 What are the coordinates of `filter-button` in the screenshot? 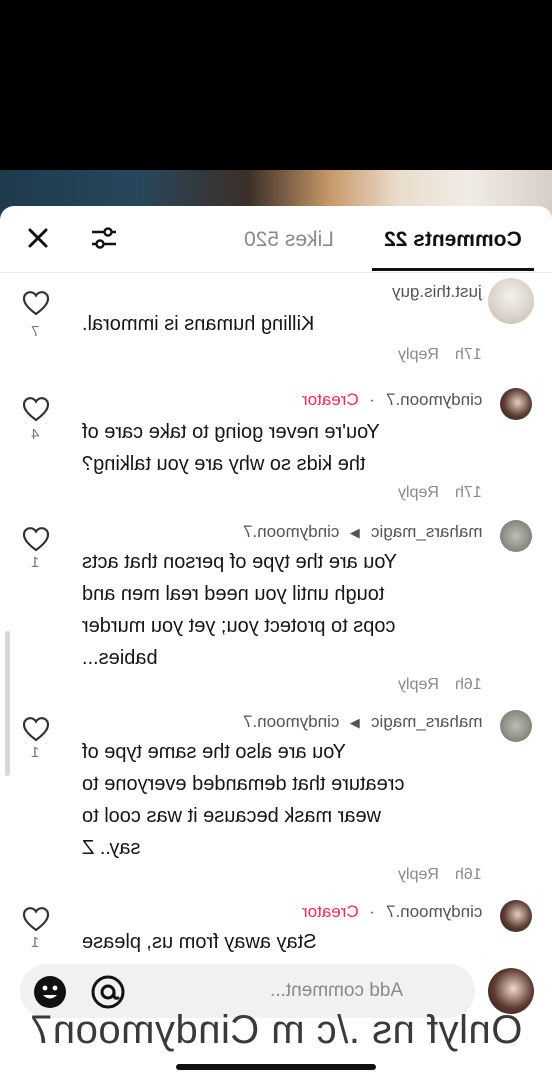 It's located at (104, 238).